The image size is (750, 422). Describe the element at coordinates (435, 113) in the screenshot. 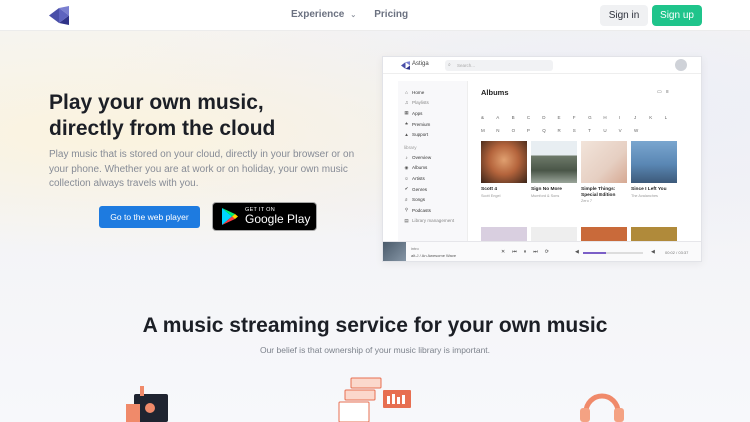

I see `sidebar-item-apps: ▦ Apps` at that location.